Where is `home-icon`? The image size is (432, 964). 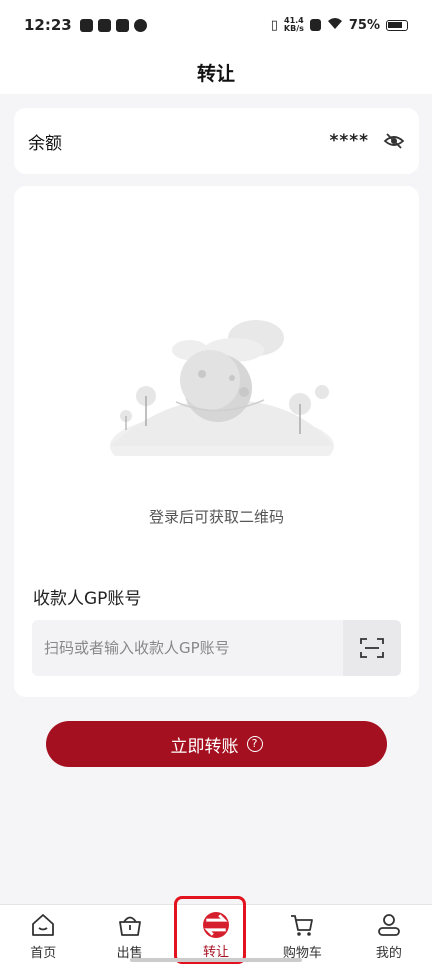
home-icon is located at coordinates (43, 925).